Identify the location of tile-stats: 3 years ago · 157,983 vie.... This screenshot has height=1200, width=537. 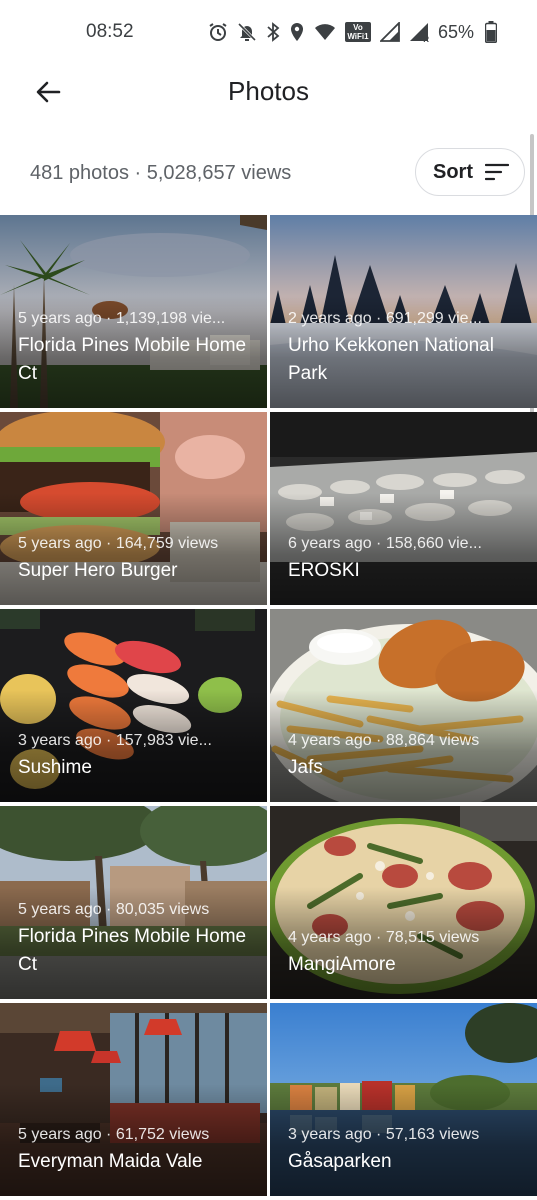
(115, 740).